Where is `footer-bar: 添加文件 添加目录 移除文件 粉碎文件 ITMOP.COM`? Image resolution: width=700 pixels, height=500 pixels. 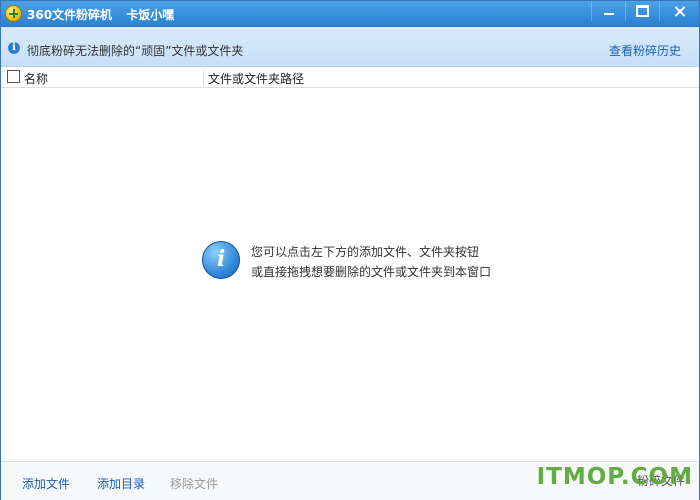
footer-bar: 添加文件 添加目录 移除文件 粉碎文件 ITMOP.COM is located at coordinates (350, 480).